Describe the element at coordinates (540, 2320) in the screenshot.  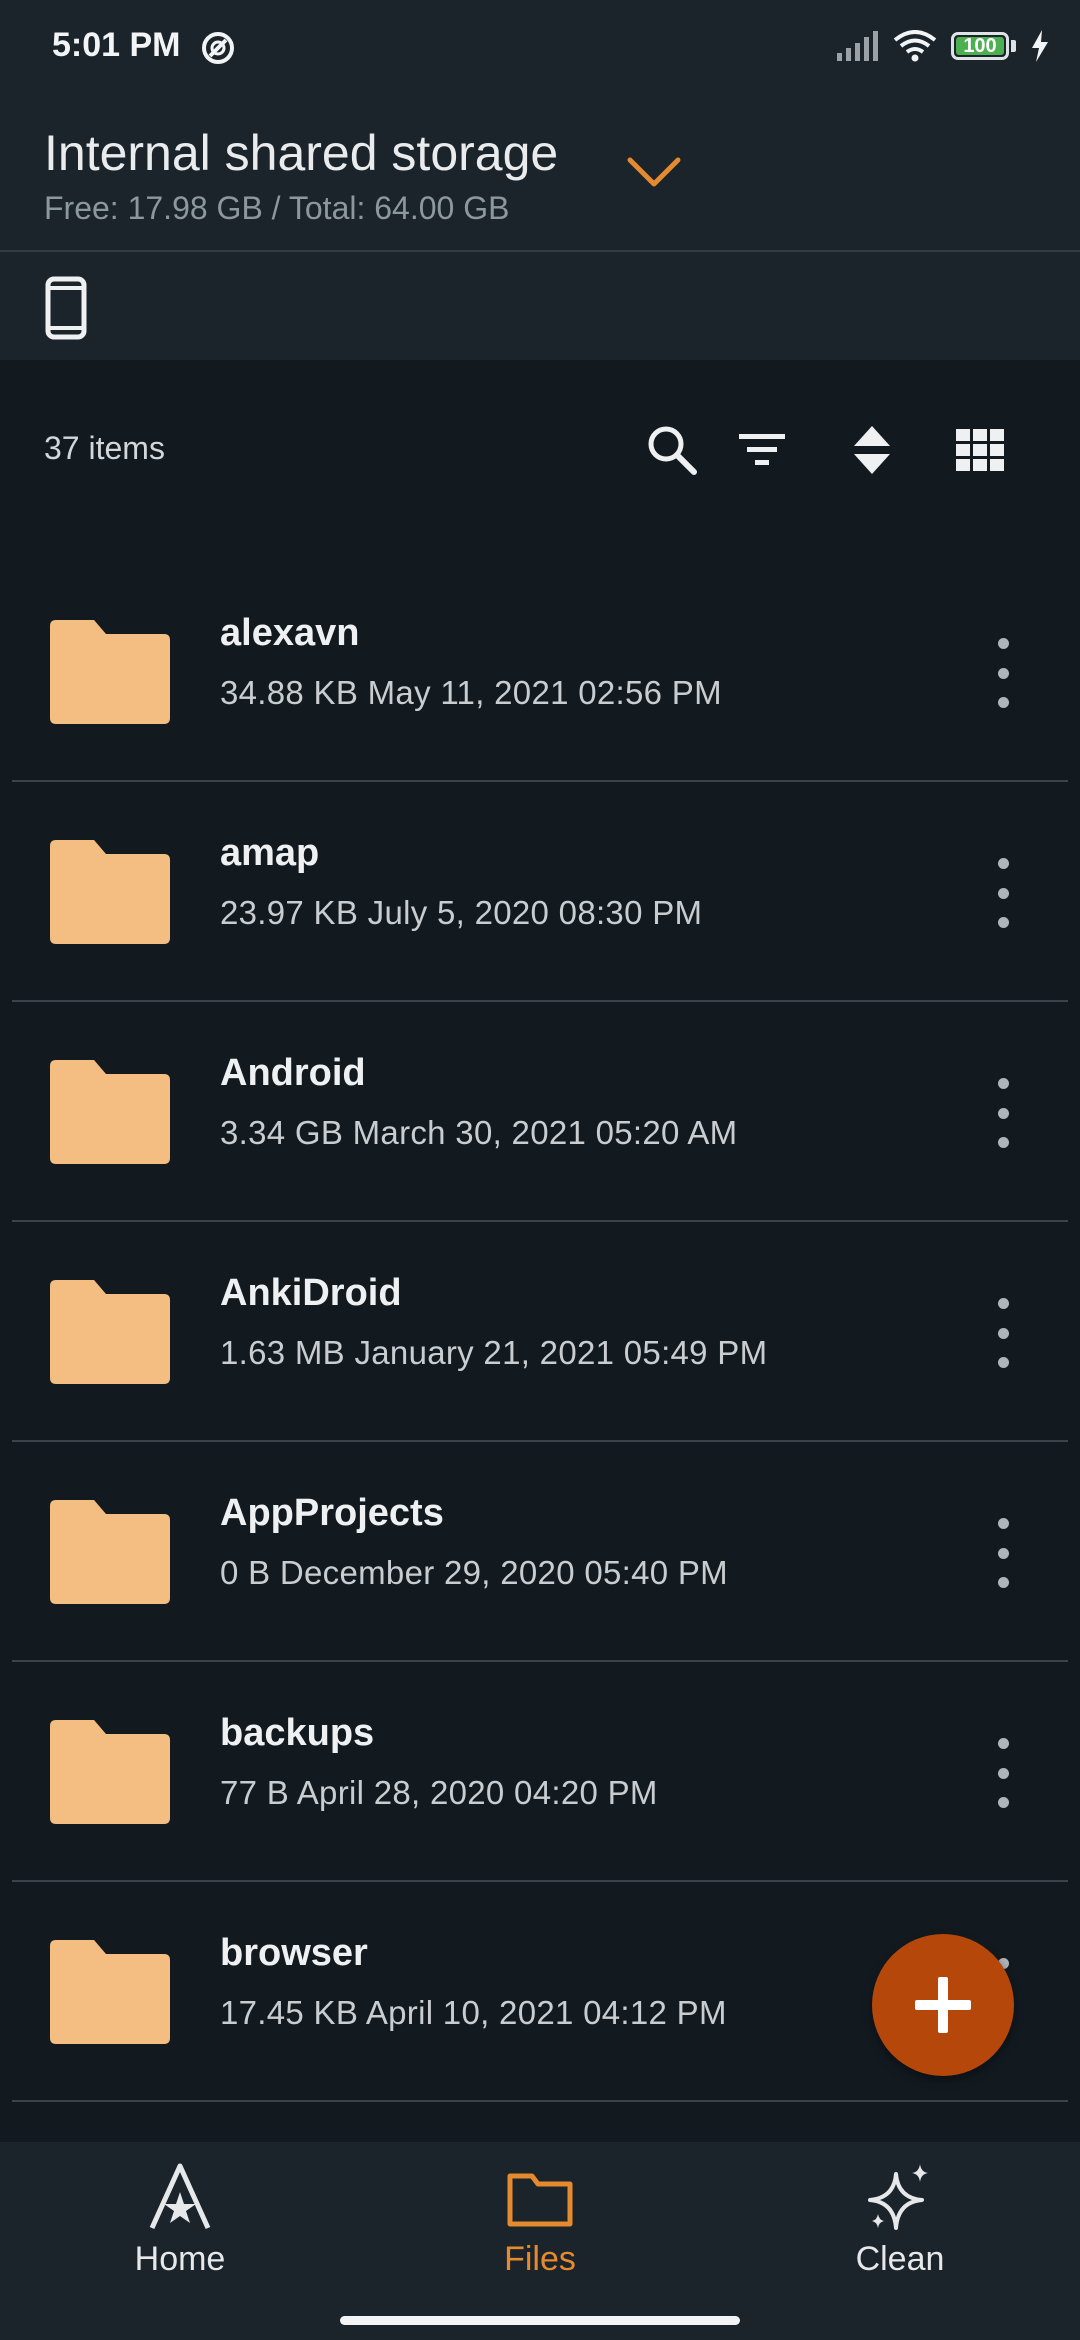
I see `home-indicator` at that location.